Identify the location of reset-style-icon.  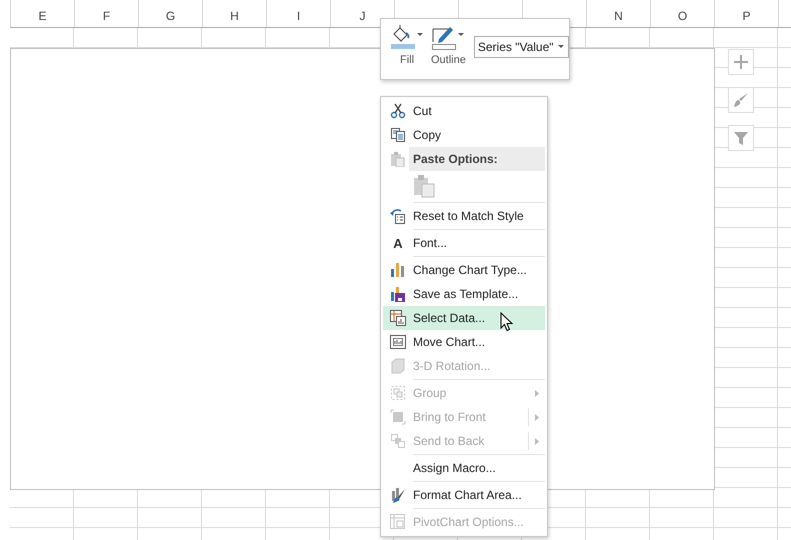
(398, 216).